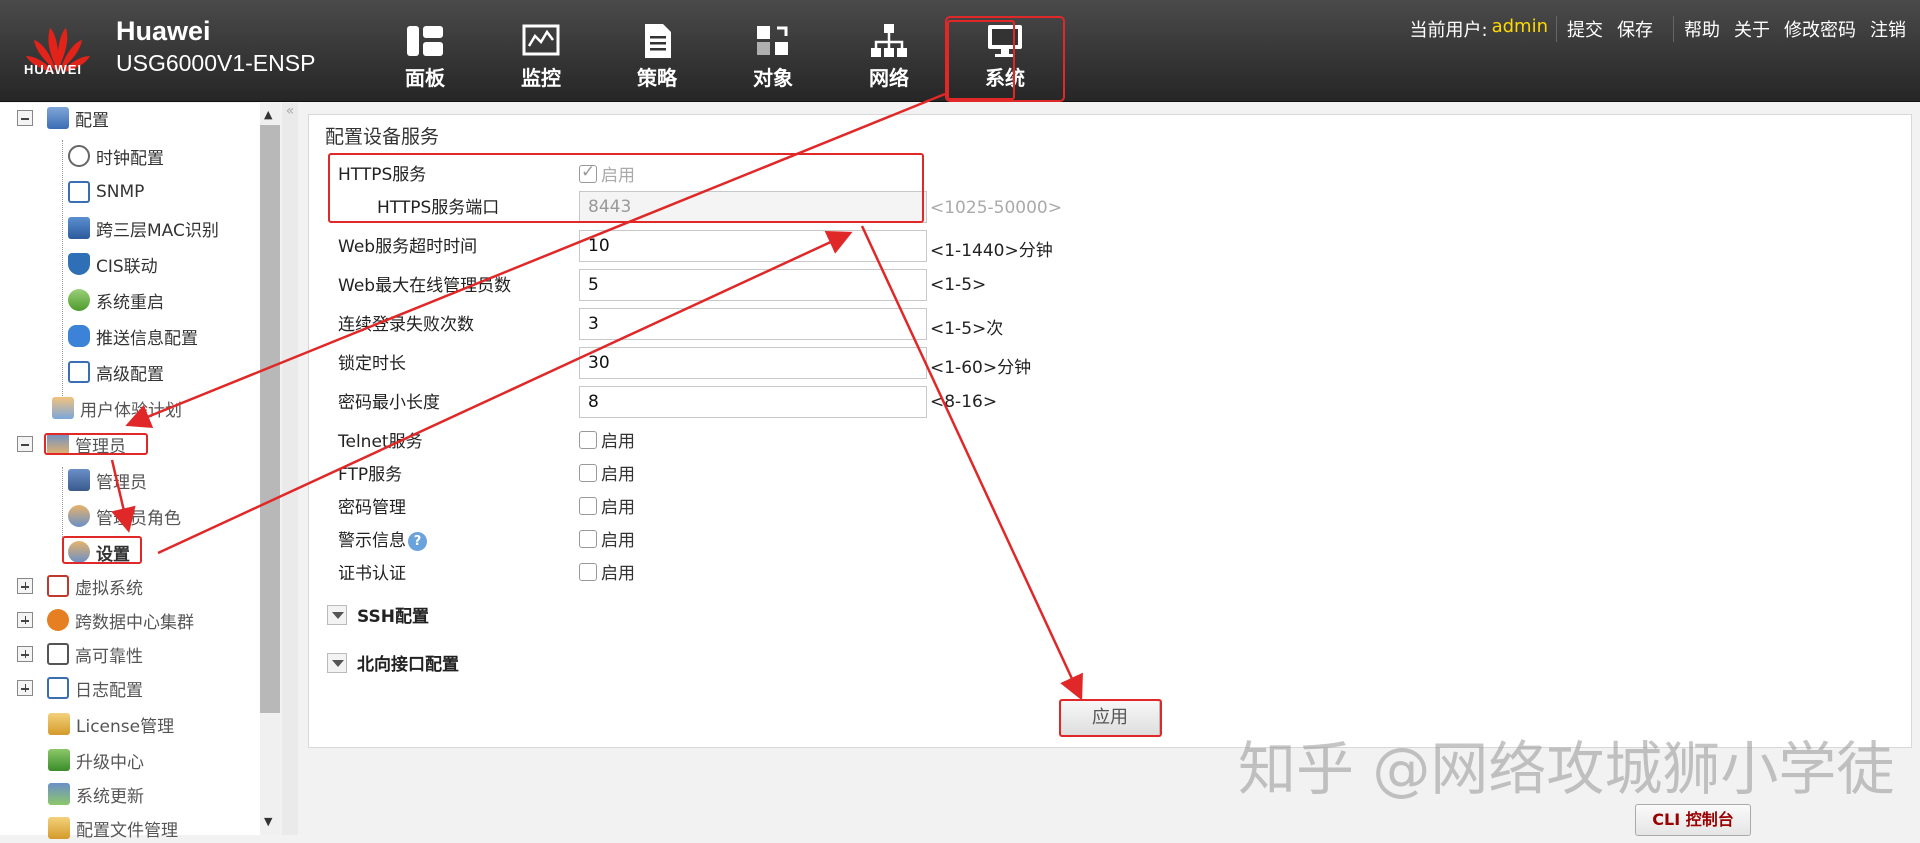  Describe the element at coordinates (80, 688) in the screenshot. I see `tree-node-log: 日志配置` at that location.